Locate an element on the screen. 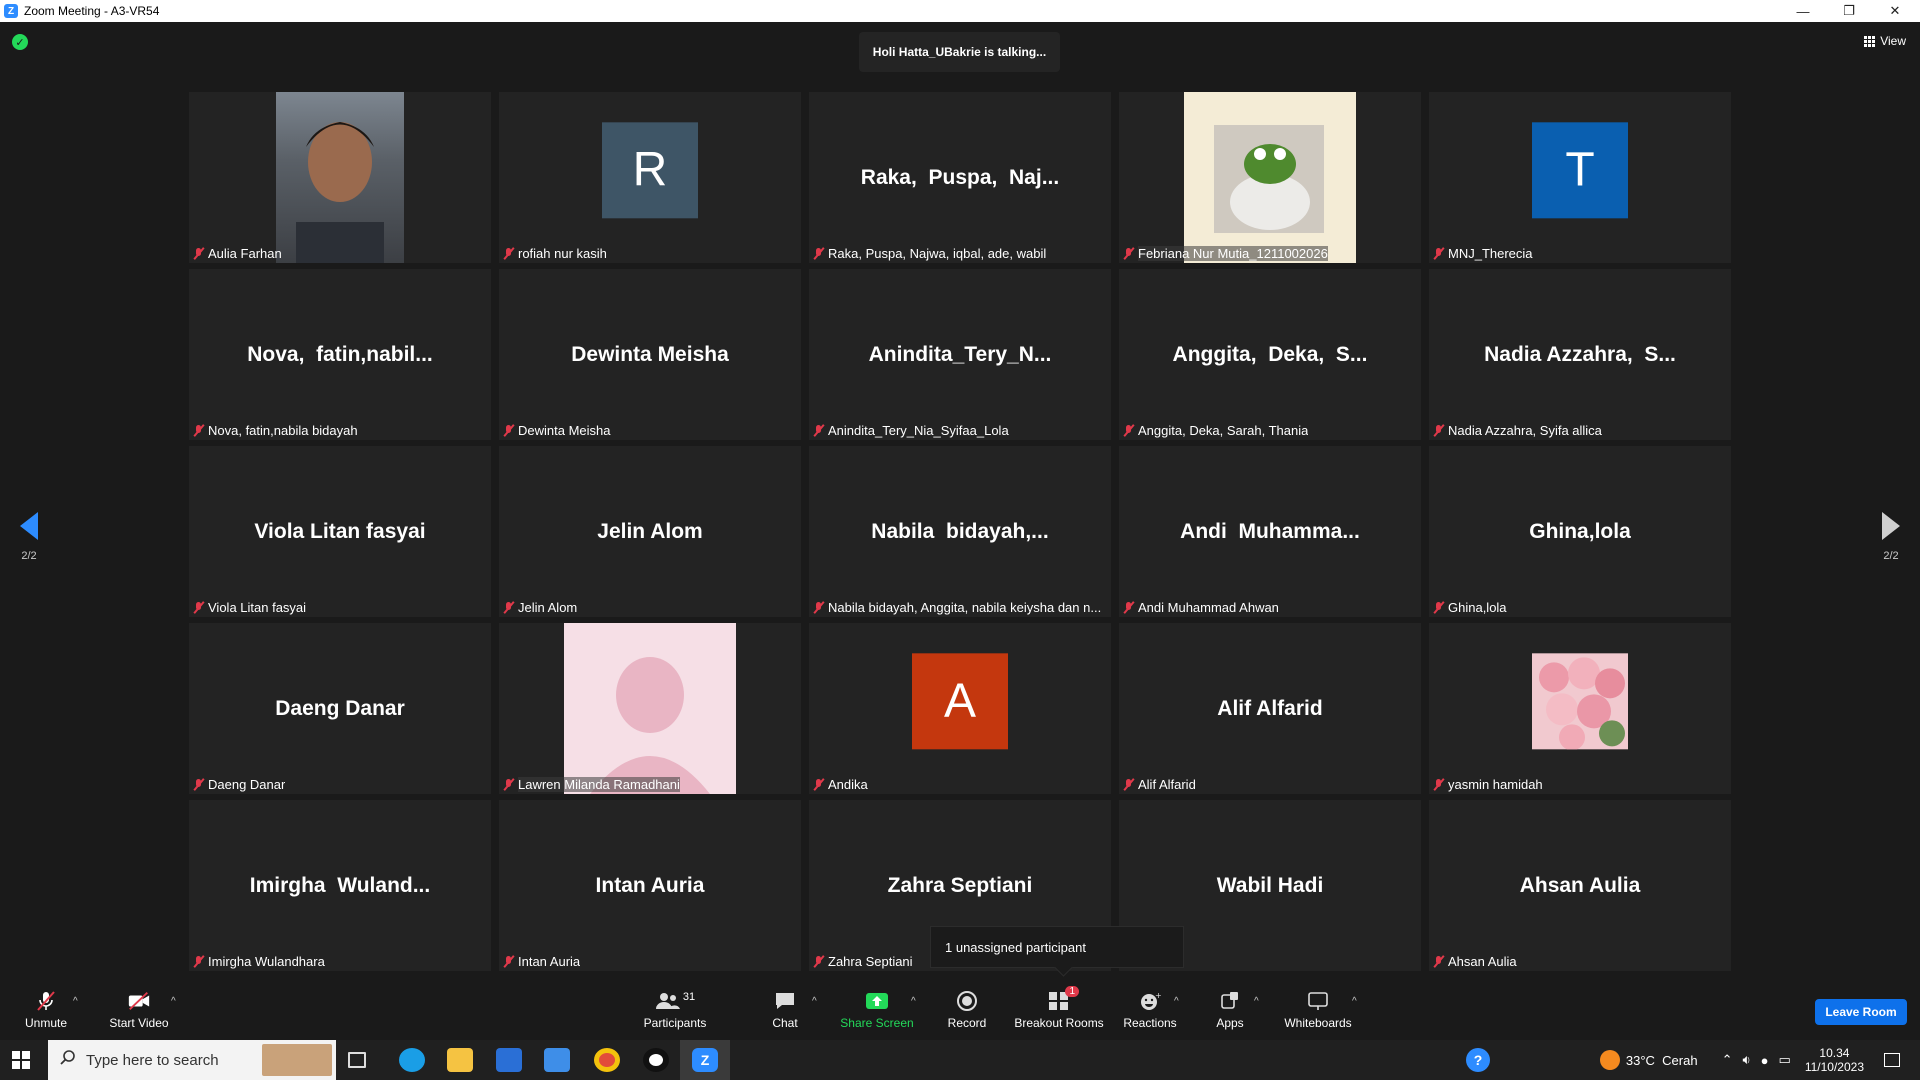 This screenshot has height=1080, width=1920. participant-display-name: Viola Litan fasyai is located at coordinates (340, 531).